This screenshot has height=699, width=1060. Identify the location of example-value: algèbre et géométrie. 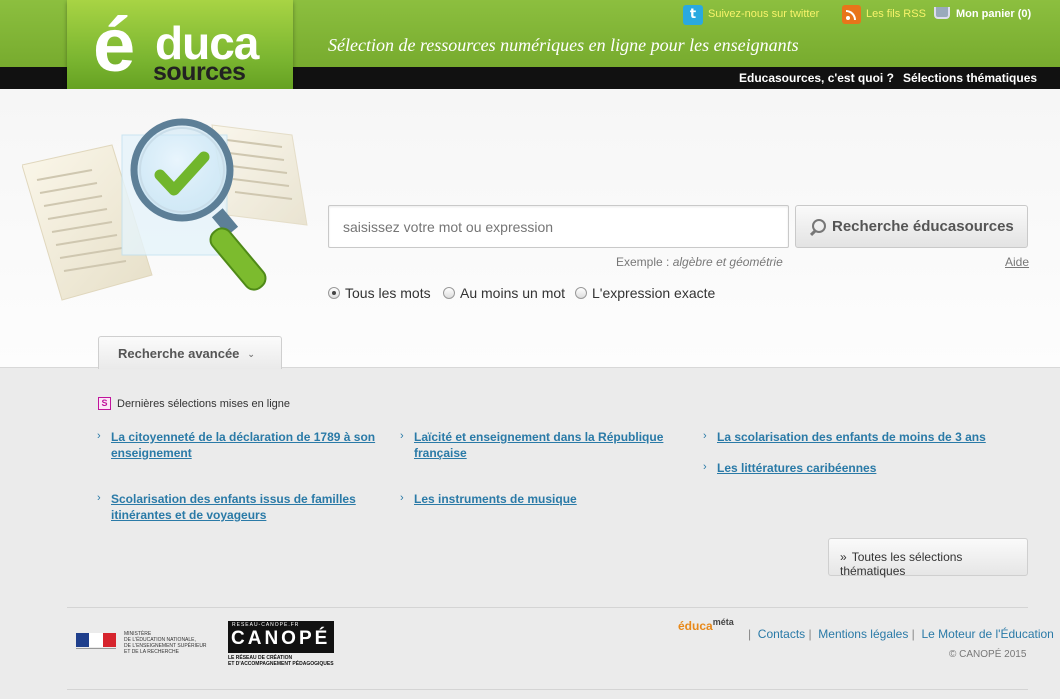
(727, 262).